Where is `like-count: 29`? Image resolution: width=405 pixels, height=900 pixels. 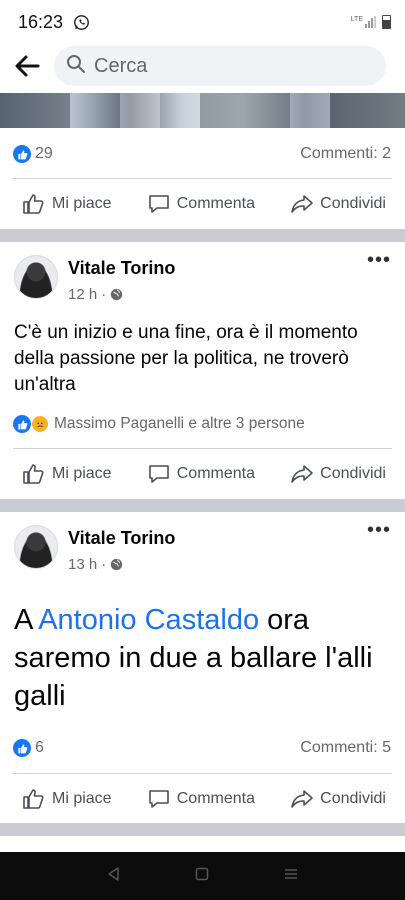 like-count: 29 is located at coordinates (44, 154).